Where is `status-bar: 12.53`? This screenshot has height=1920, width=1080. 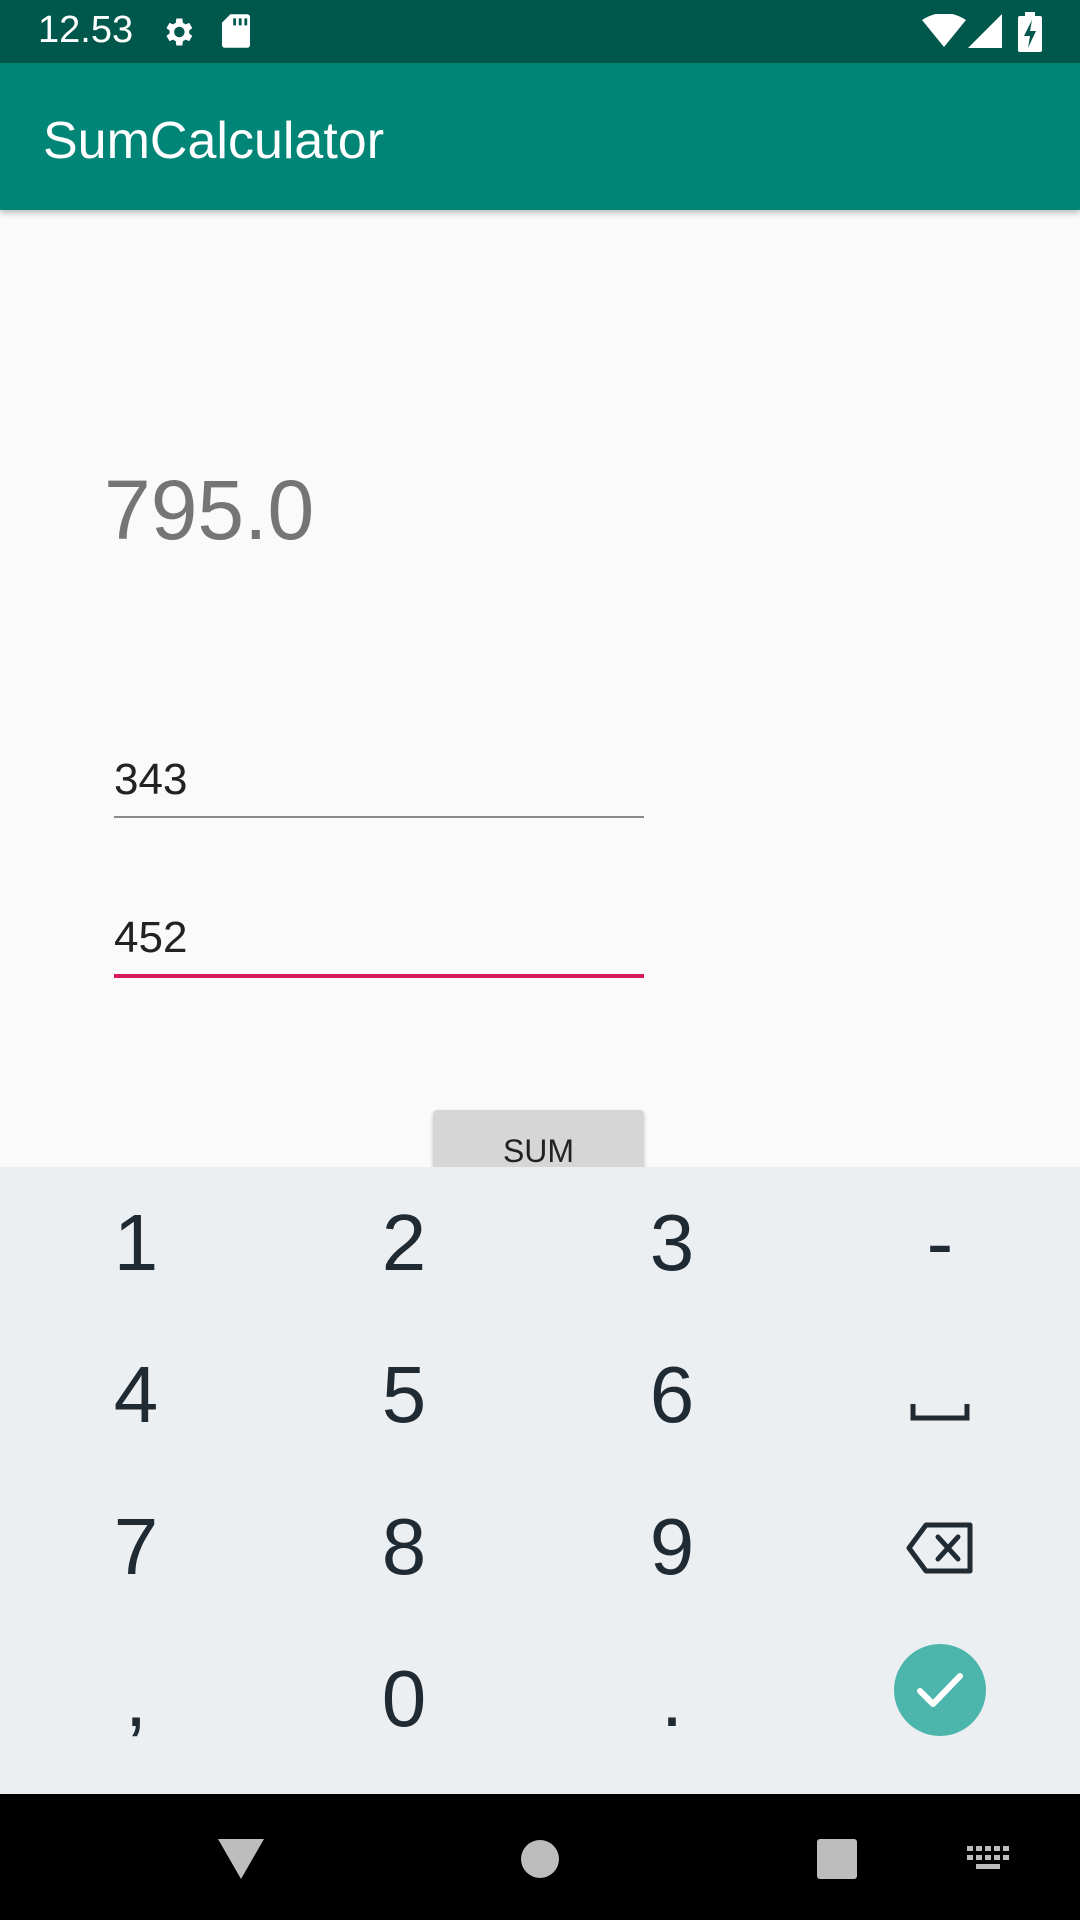
status-bar: 12.53 is located at coordinates (540, 31).